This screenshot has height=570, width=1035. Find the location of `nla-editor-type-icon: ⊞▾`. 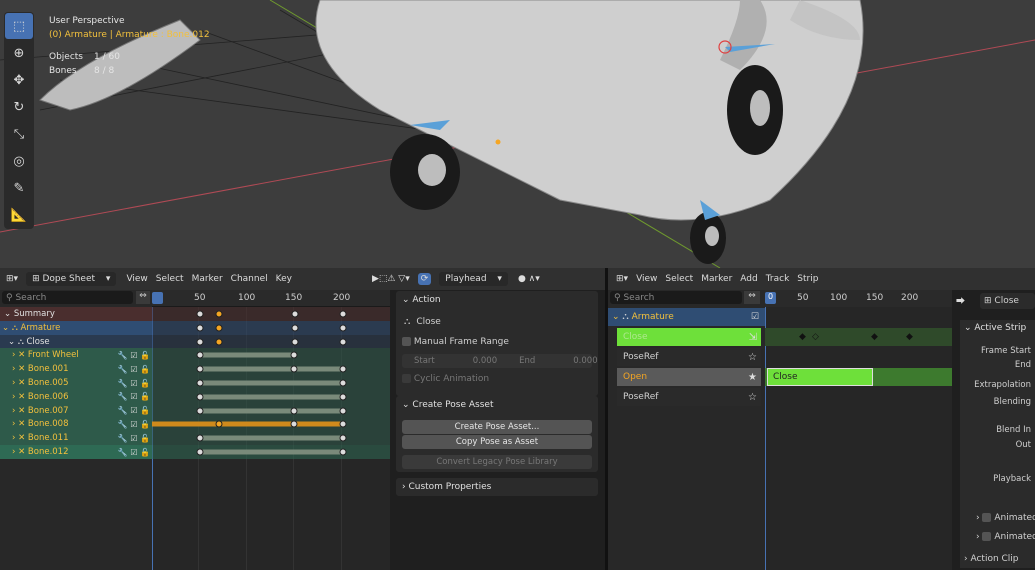

nla-editor-type-icon: ⊞▾ is located at coordinates (622, 279).